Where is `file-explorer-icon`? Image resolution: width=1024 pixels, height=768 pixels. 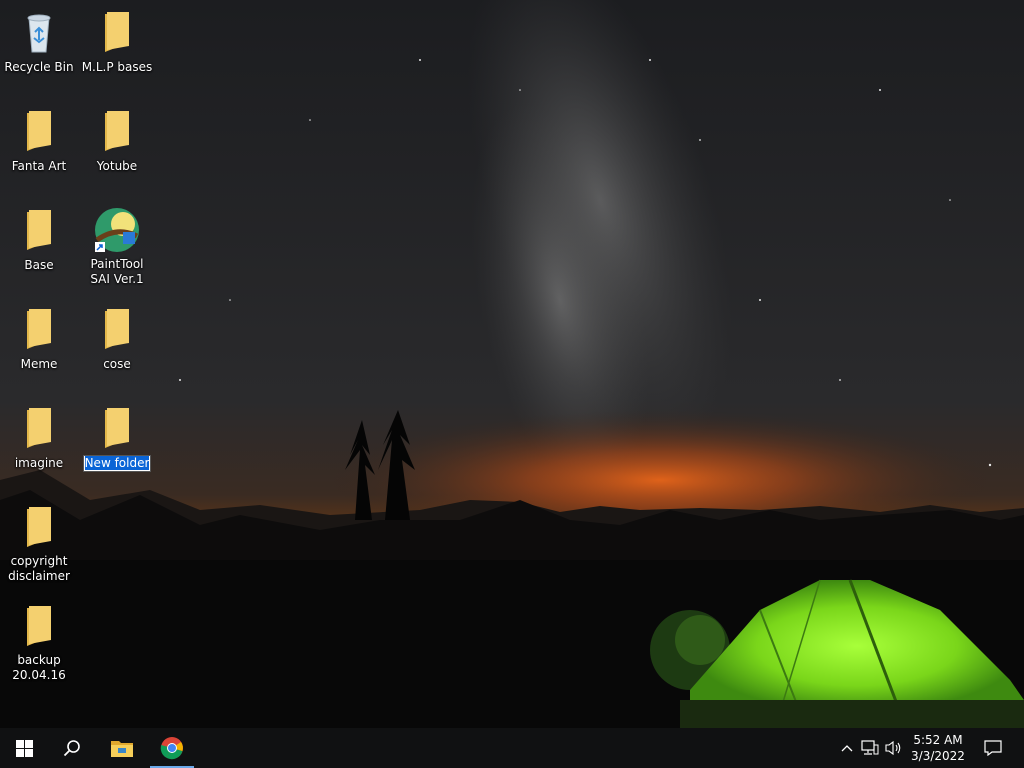 file-explorer-icon is located at coordinates (122, 749).